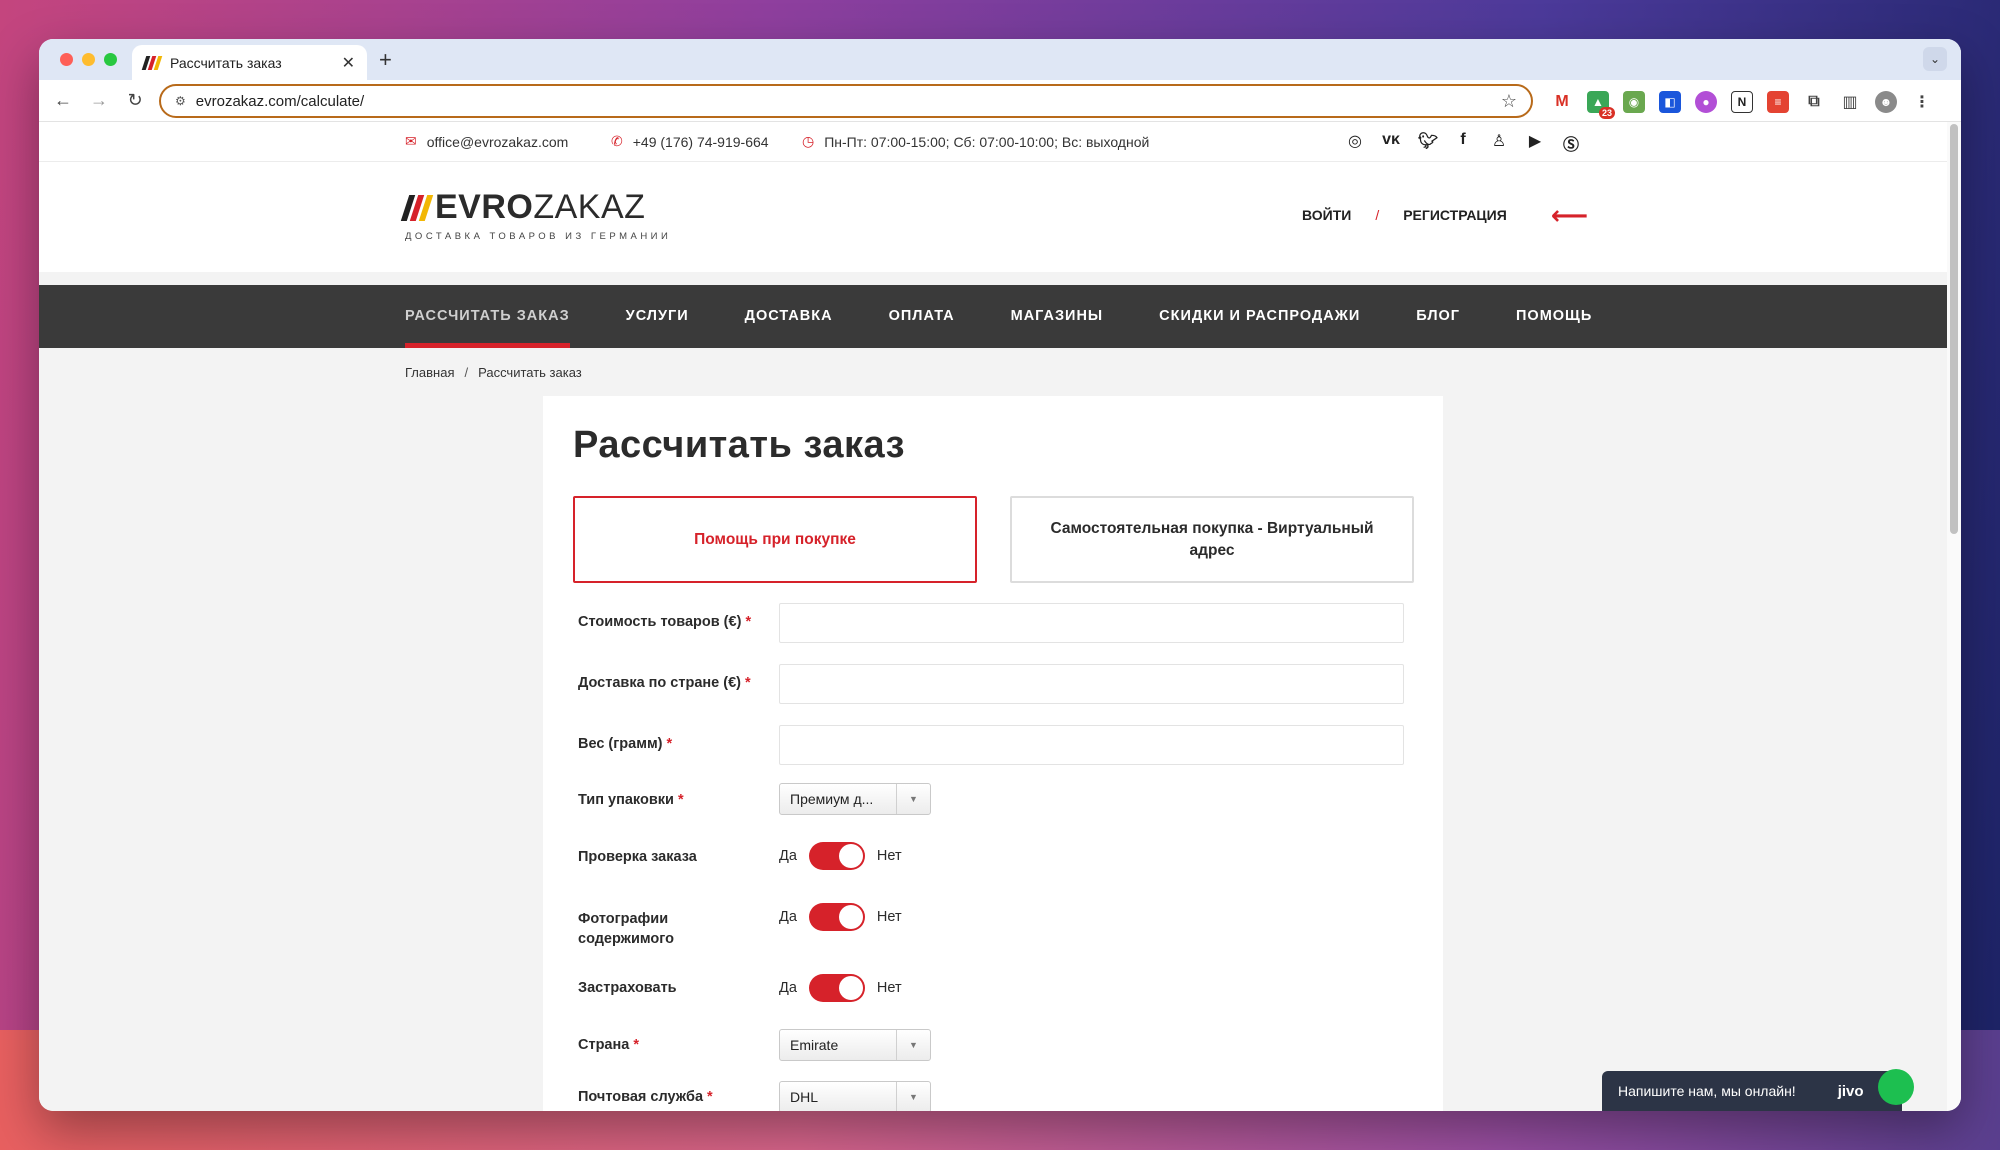 Image resolution: width=2000 pixels, height=1150 pixels. What do you see at coordinates (1499, 143) in the screenshot?
I see `odnoklassniki-icon: ♙` at bounding box center [1499, 143].